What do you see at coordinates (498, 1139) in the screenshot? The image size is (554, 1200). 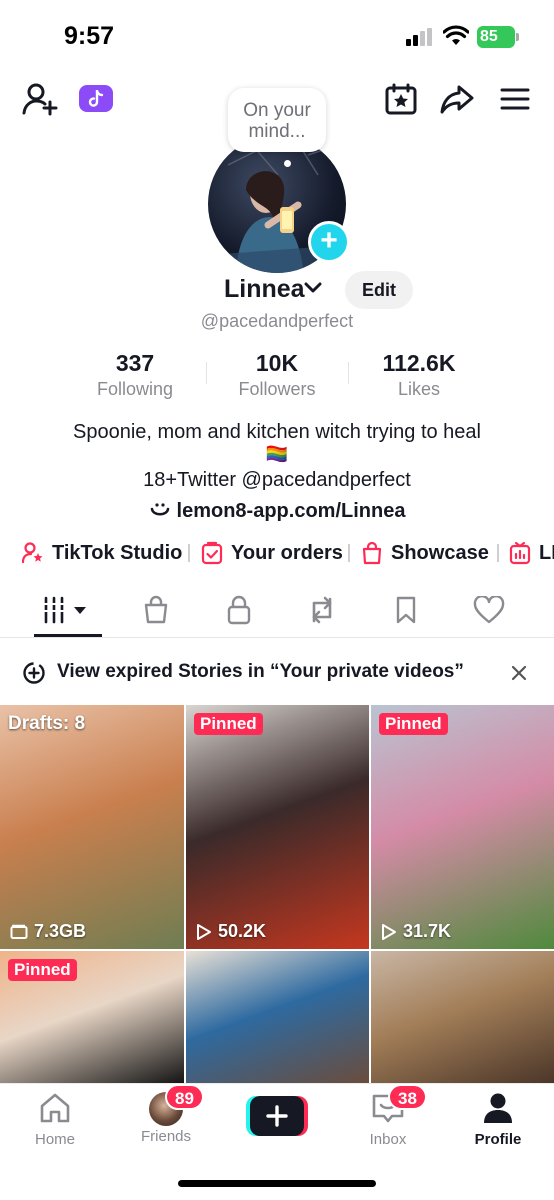 I see `nav-label: Profile` at bounding box center [498, 1139].